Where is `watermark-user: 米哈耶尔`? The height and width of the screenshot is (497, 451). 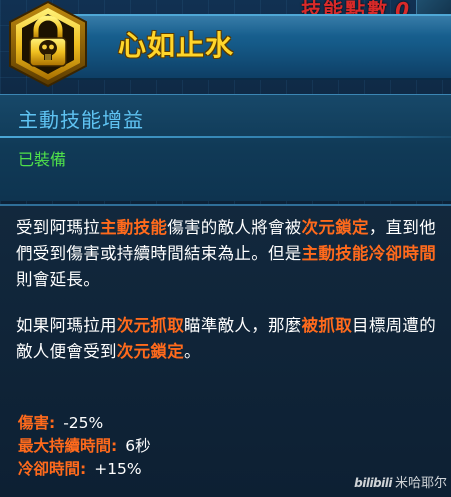 watermark-user: 米哈耶尔 is located at coordinates (420, 483).